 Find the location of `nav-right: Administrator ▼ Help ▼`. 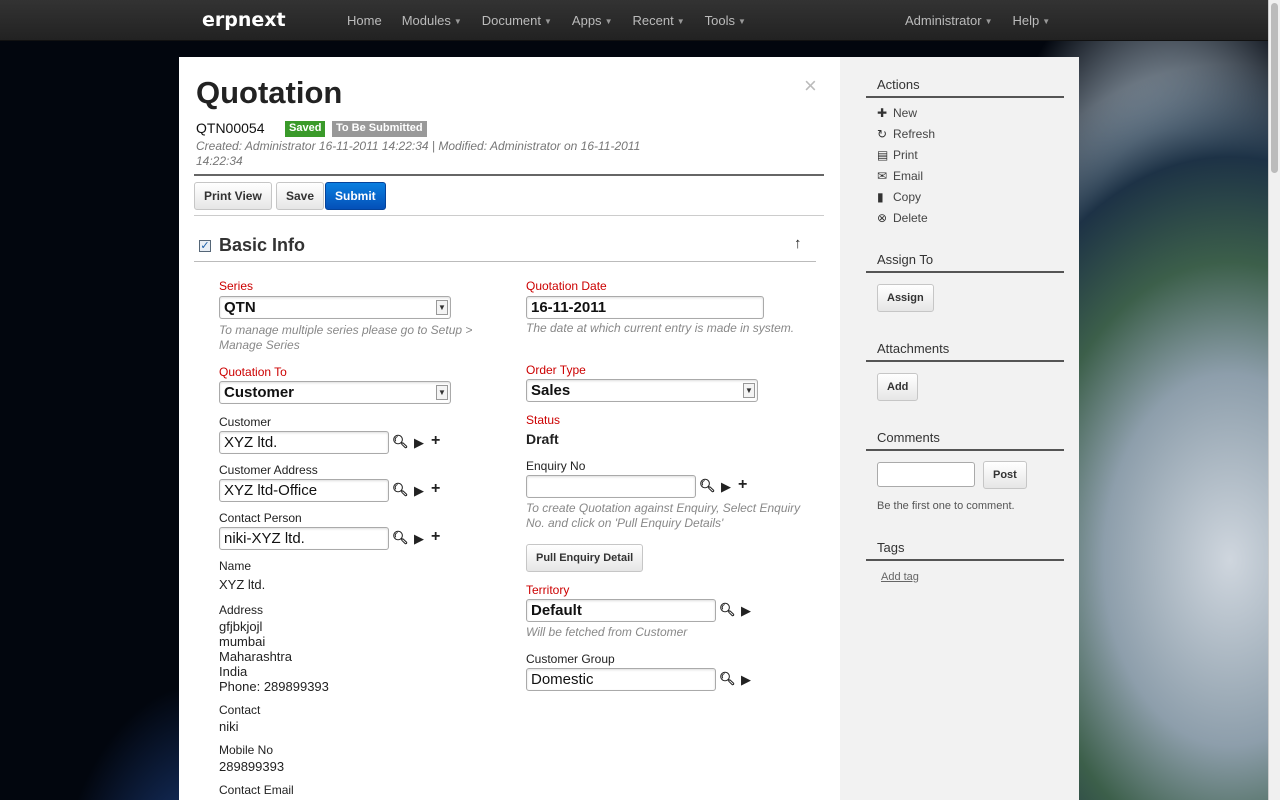

nav-right: Administrator ▼ Help ▼ is located at coordinates (987, 20).